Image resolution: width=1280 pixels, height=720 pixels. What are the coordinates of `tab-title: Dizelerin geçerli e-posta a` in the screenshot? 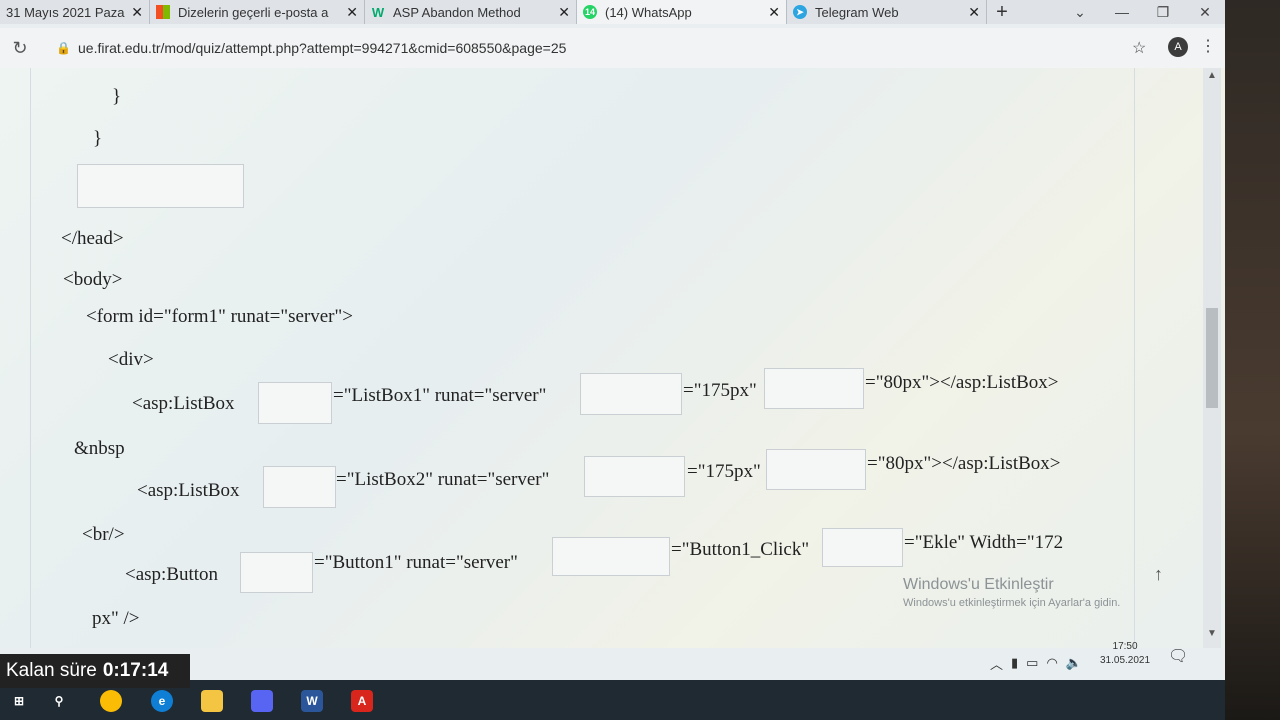 It's located at (253, 12).